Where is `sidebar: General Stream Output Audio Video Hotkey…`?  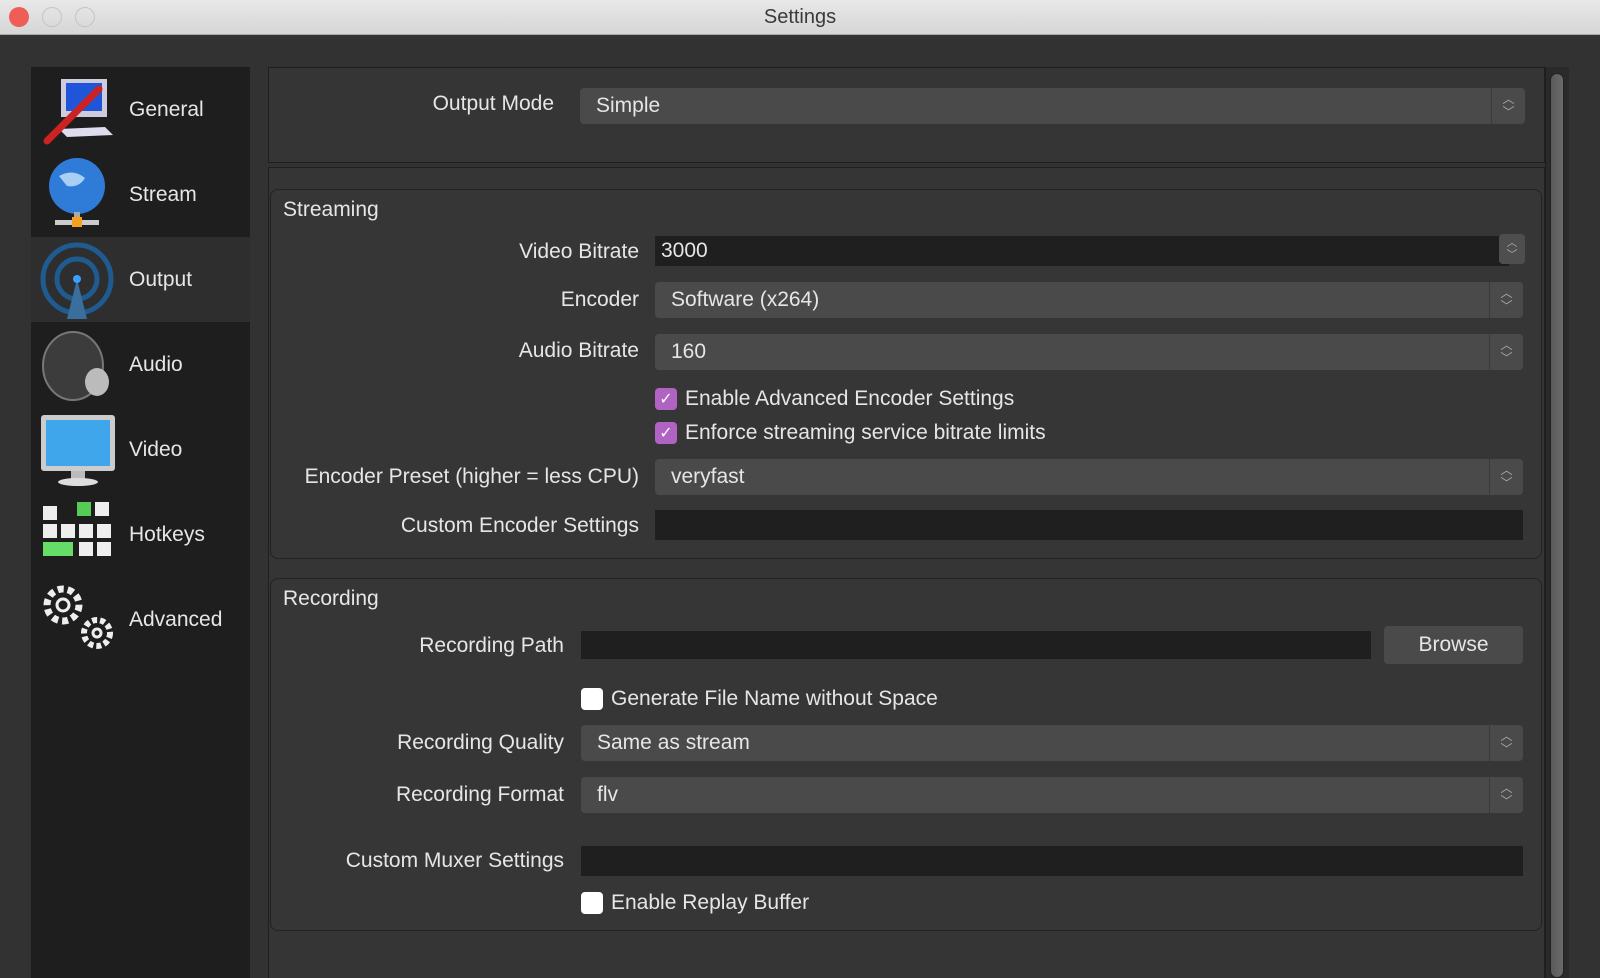 sidebar: General Stream Output Audio Video Hotkey… is located at coordinates (140, 522).